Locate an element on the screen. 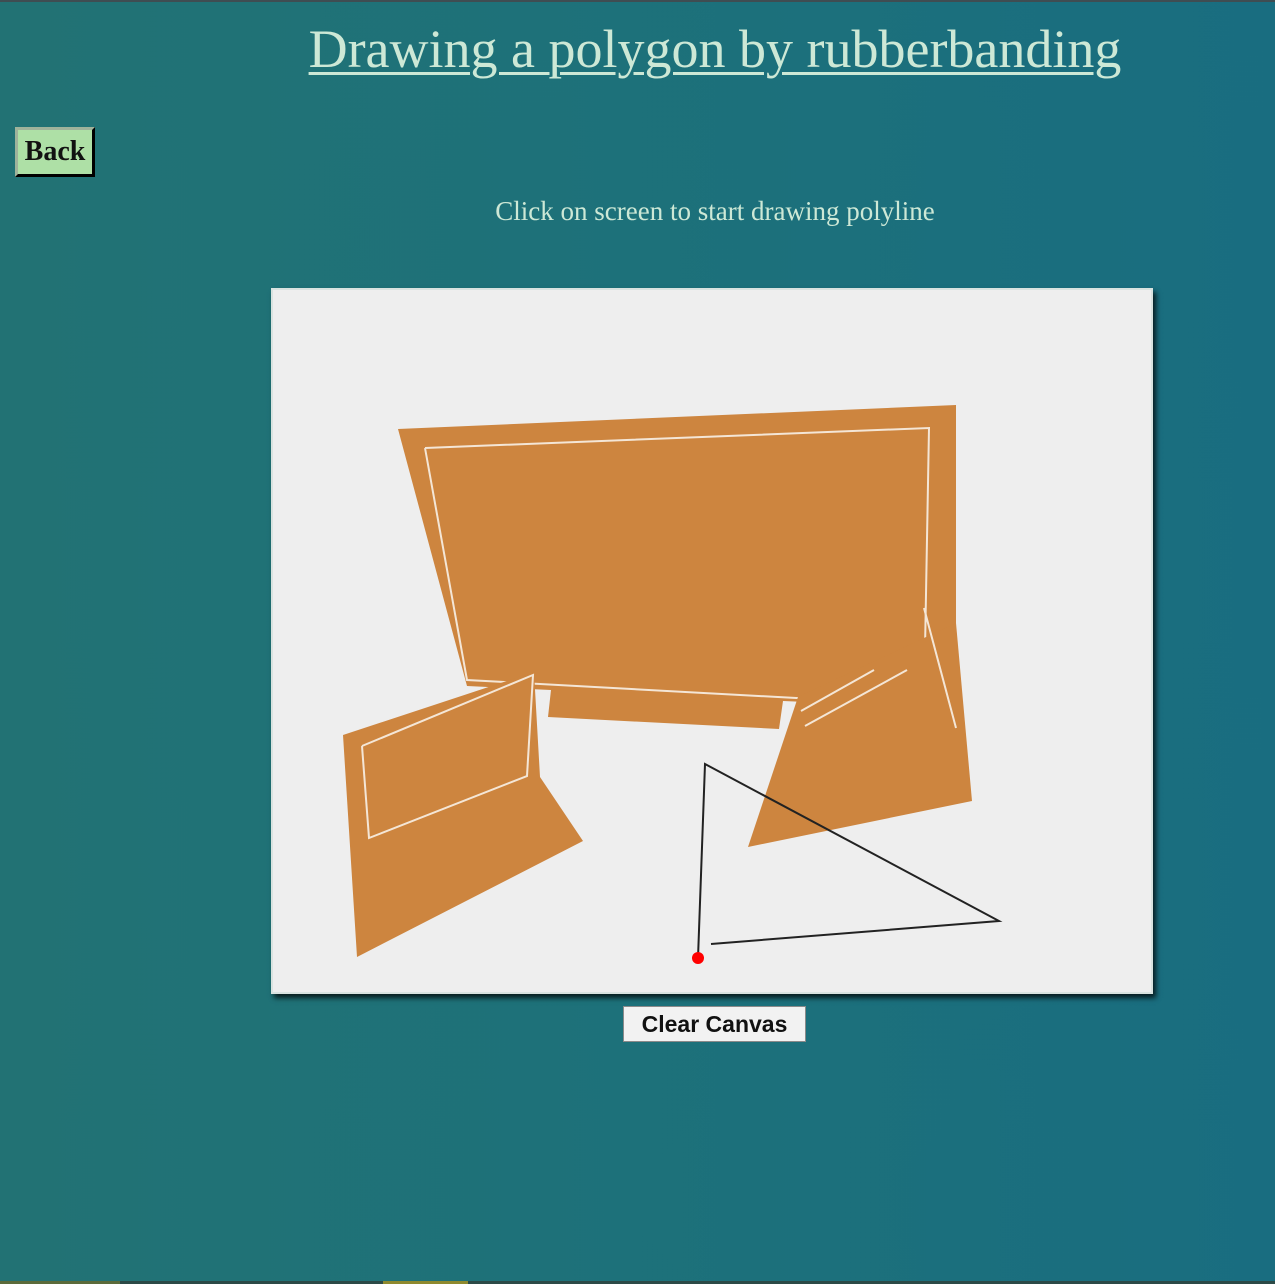 This screenshot has height=1284, width=1275. cursor-point is located at coordinates (698, 958).